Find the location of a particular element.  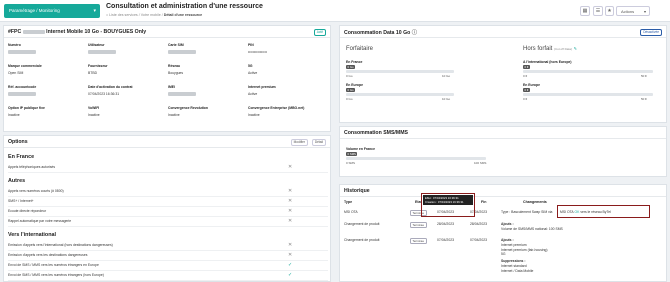

breadcrumb-item: Liste des services is located at coordinates (123, 15).